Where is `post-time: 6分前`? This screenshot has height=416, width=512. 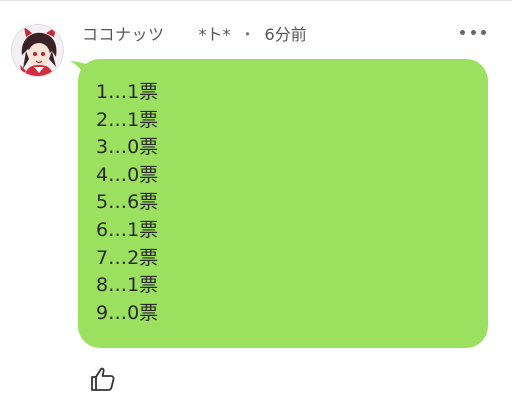 post-time: 6分前 is located at coordinates (285, 34).